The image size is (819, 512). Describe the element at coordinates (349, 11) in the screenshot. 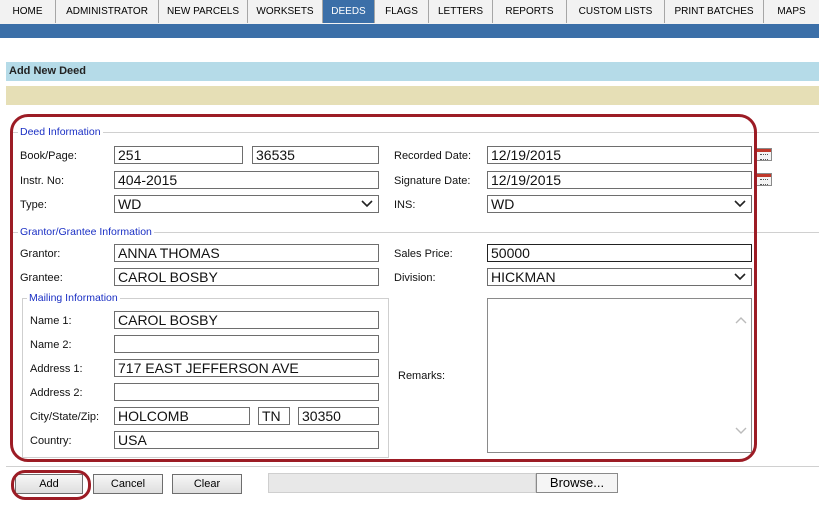

I see `tab-deeds: DEEDS` at that location.